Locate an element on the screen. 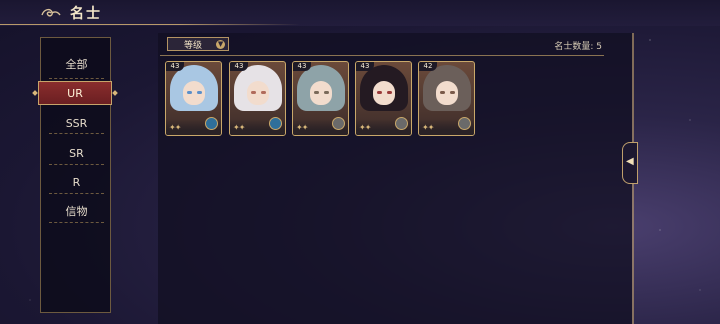 The width and height of the screenshot is (720, 324). category-sidebar: 全部 SSR SR R 信物 is located at coordinates (75, 175).